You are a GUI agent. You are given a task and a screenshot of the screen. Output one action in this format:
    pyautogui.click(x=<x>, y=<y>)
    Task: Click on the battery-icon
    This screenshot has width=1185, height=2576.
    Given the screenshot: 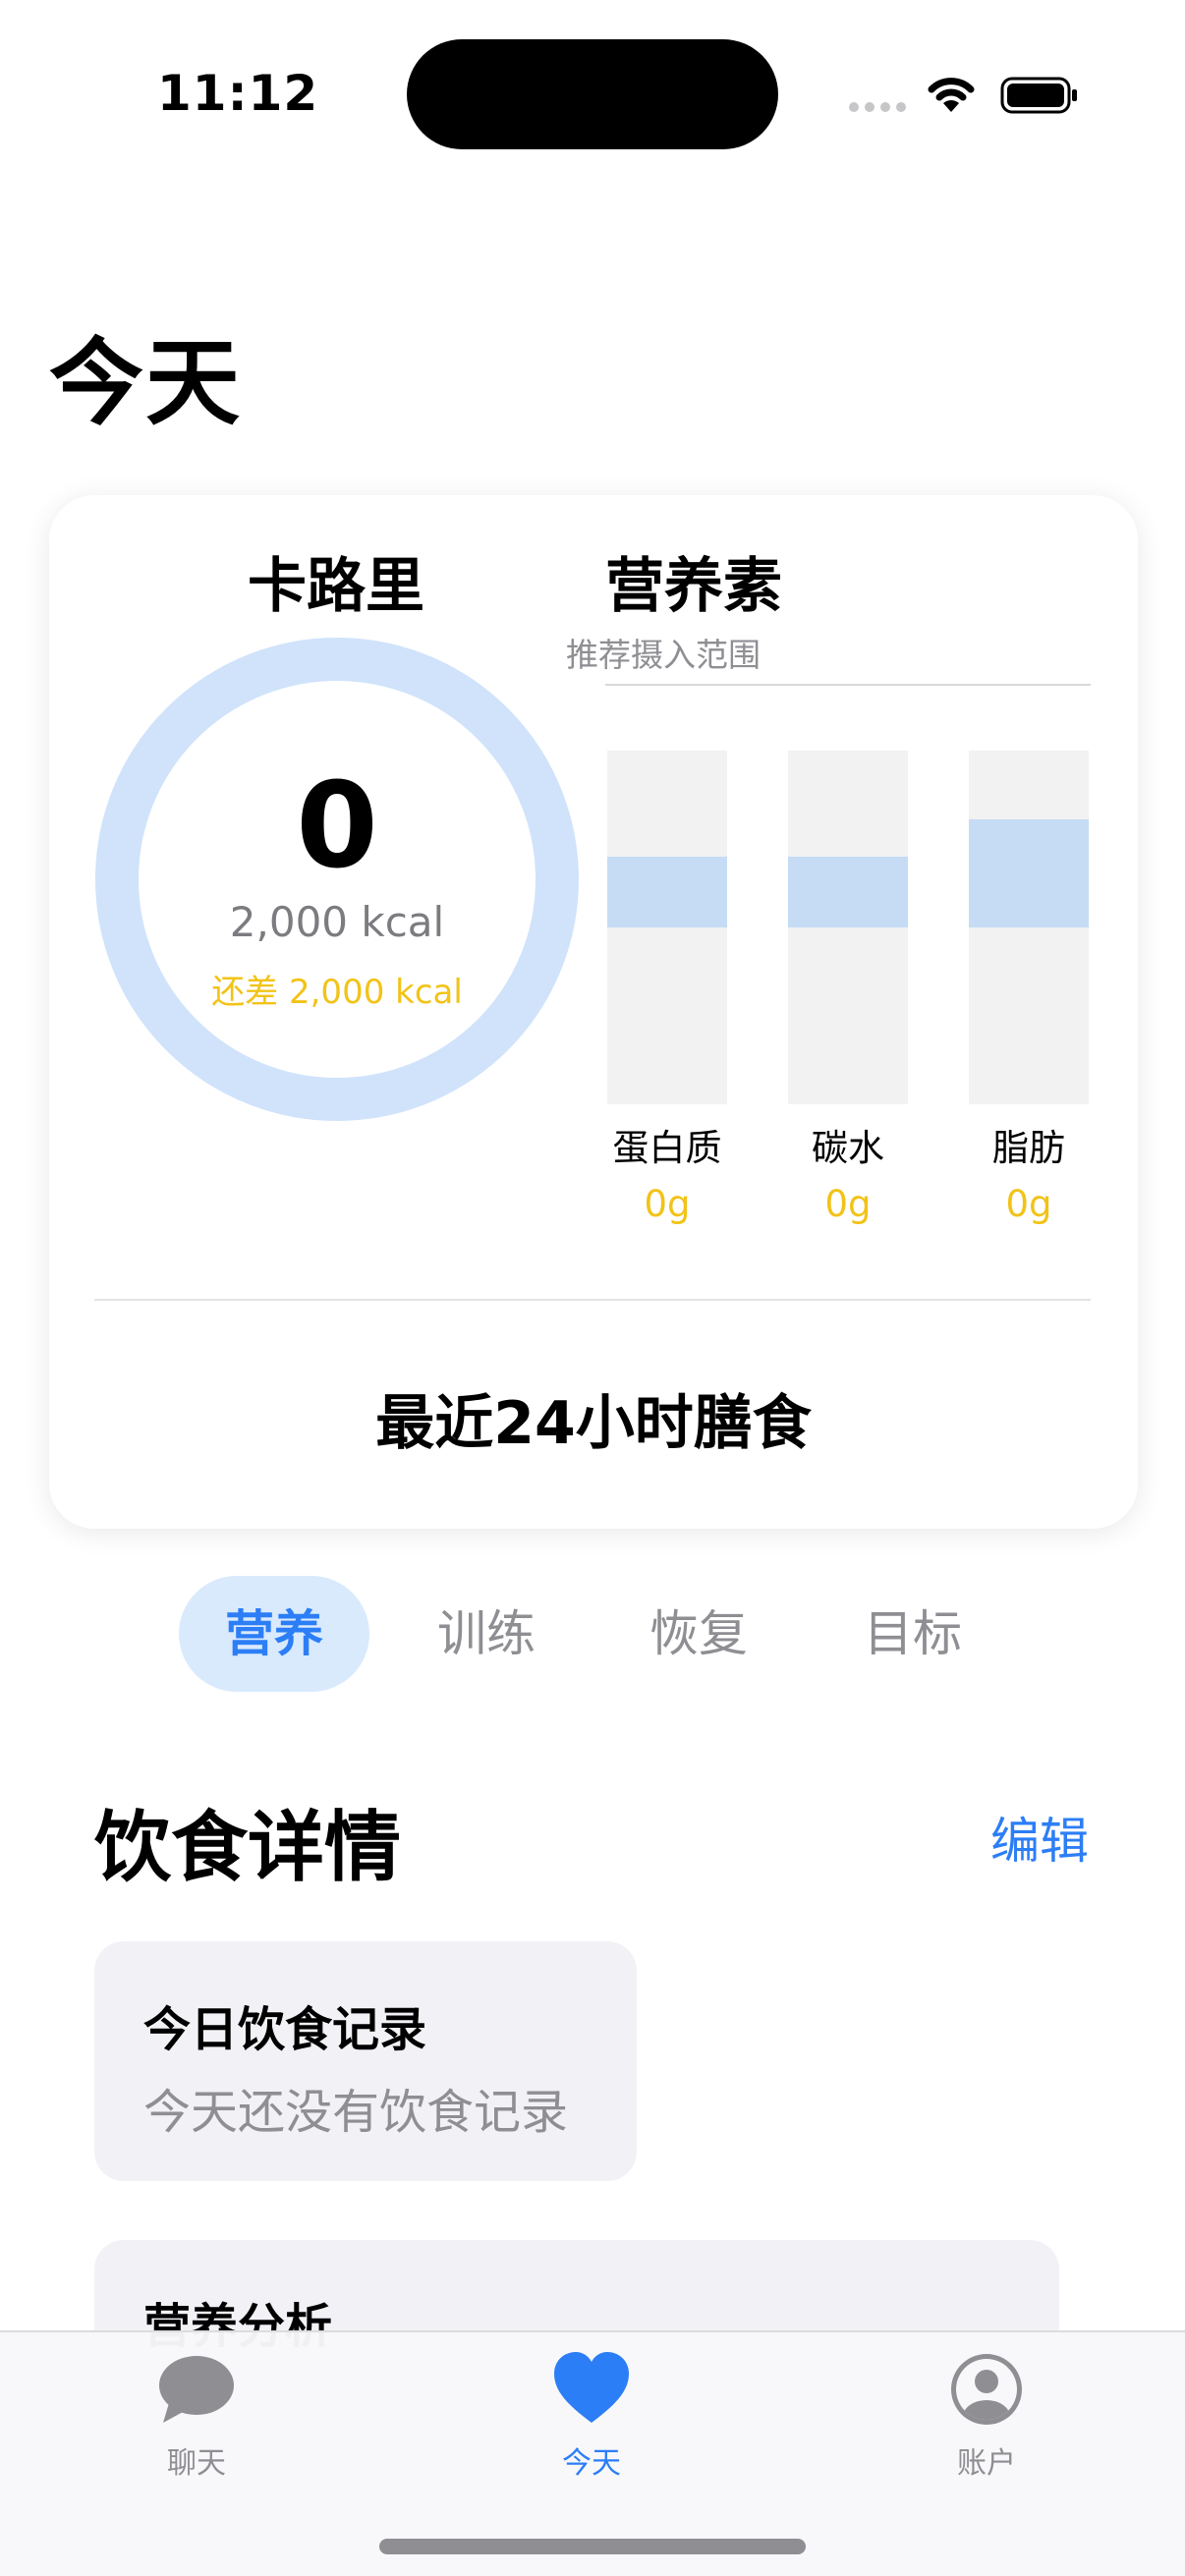 What is the action you would take?
    pyautogui.click(x=1038, y=95)
    